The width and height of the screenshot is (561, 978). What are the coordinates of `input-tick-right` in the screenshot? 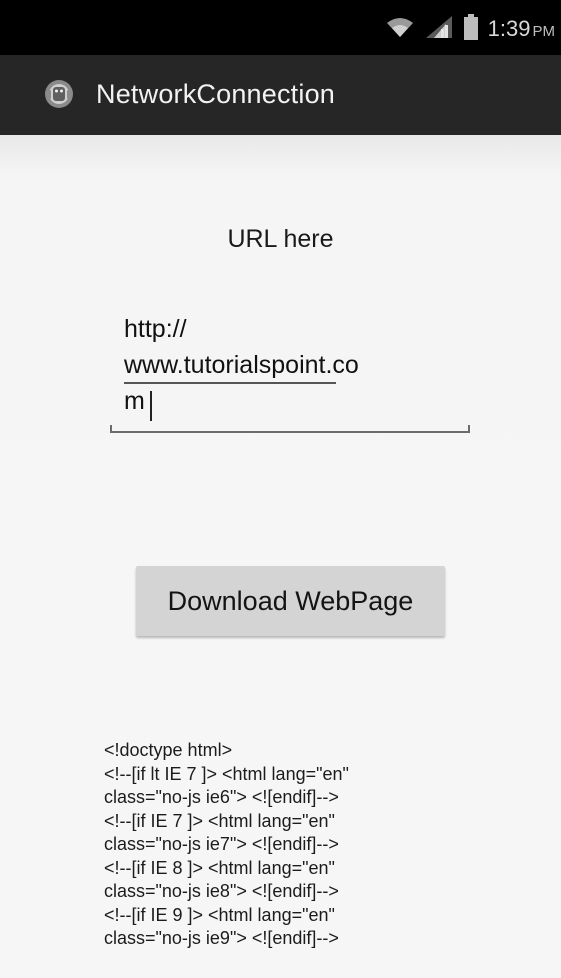 It's located at (469, 429).